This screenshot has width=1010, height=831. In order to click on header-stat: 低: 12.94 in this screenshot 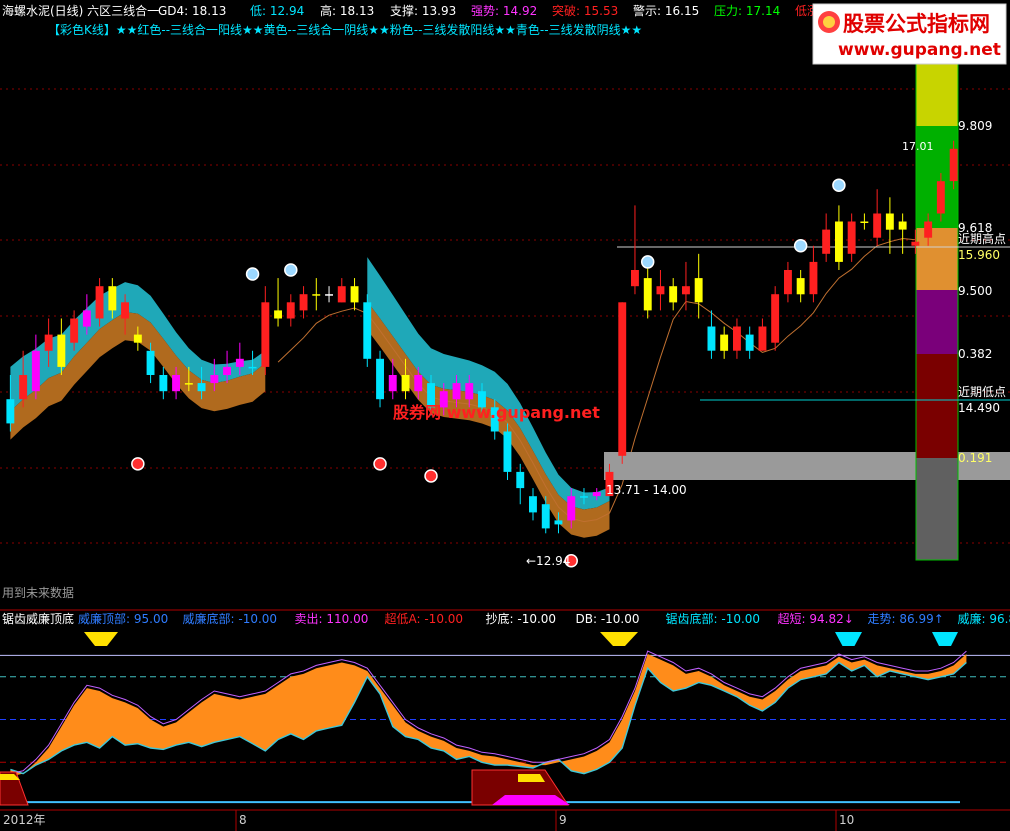, I will do `click(277, 11)`.